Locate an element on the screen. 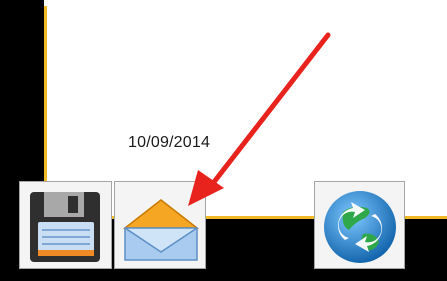 The width and height of the screenshot is (447, 281). sync-button is located at coordinates (359, 225).